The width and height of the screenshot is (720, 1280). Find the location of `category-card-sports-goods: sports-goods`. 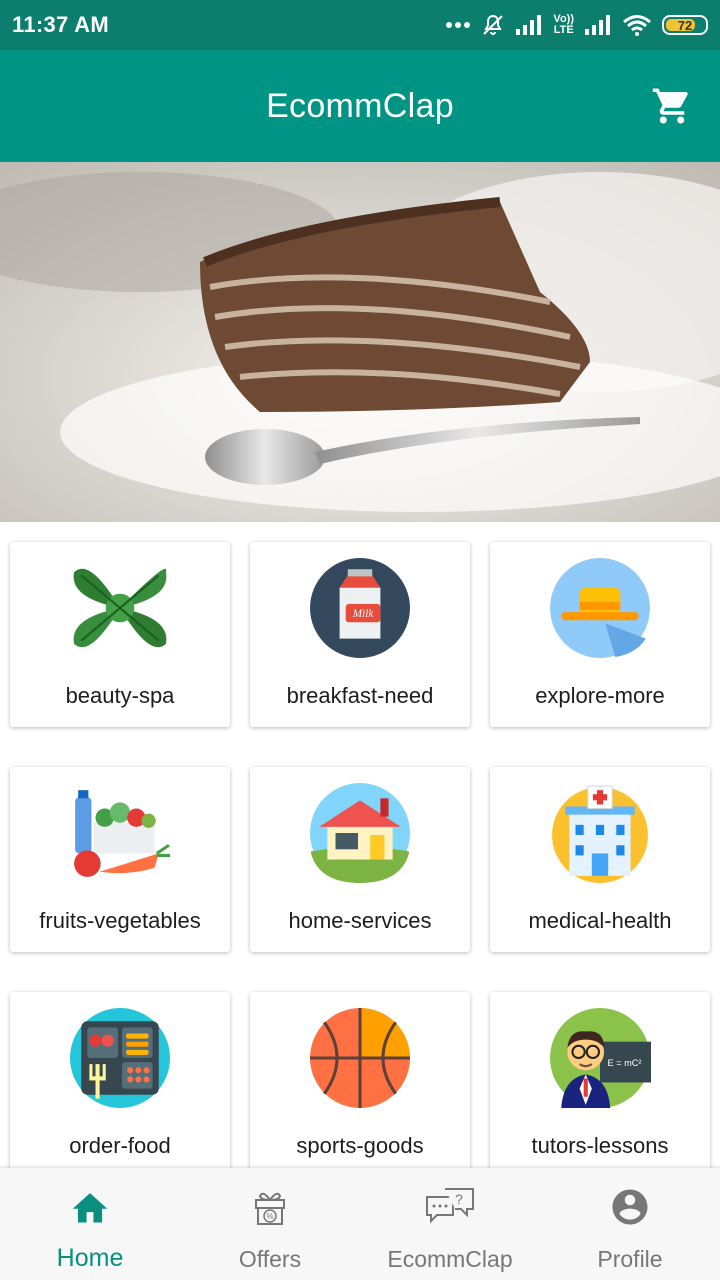

category-card-sports-goods: sports-goods is located at coordinates (360, 1084).